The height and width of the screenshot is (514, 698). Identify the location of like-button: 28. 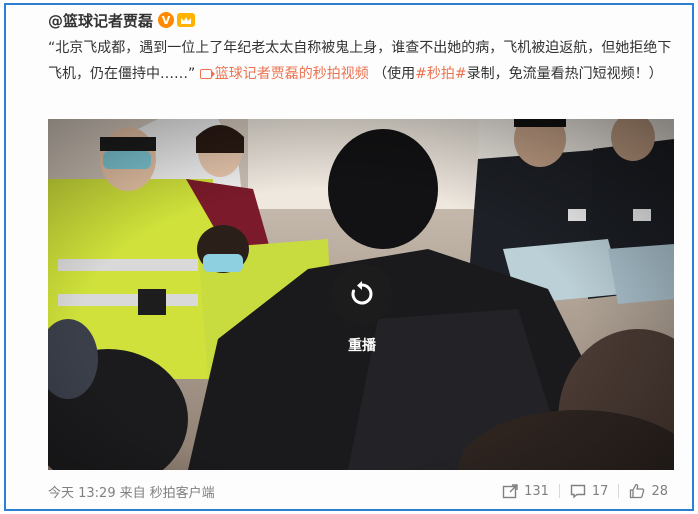
(648, 491).